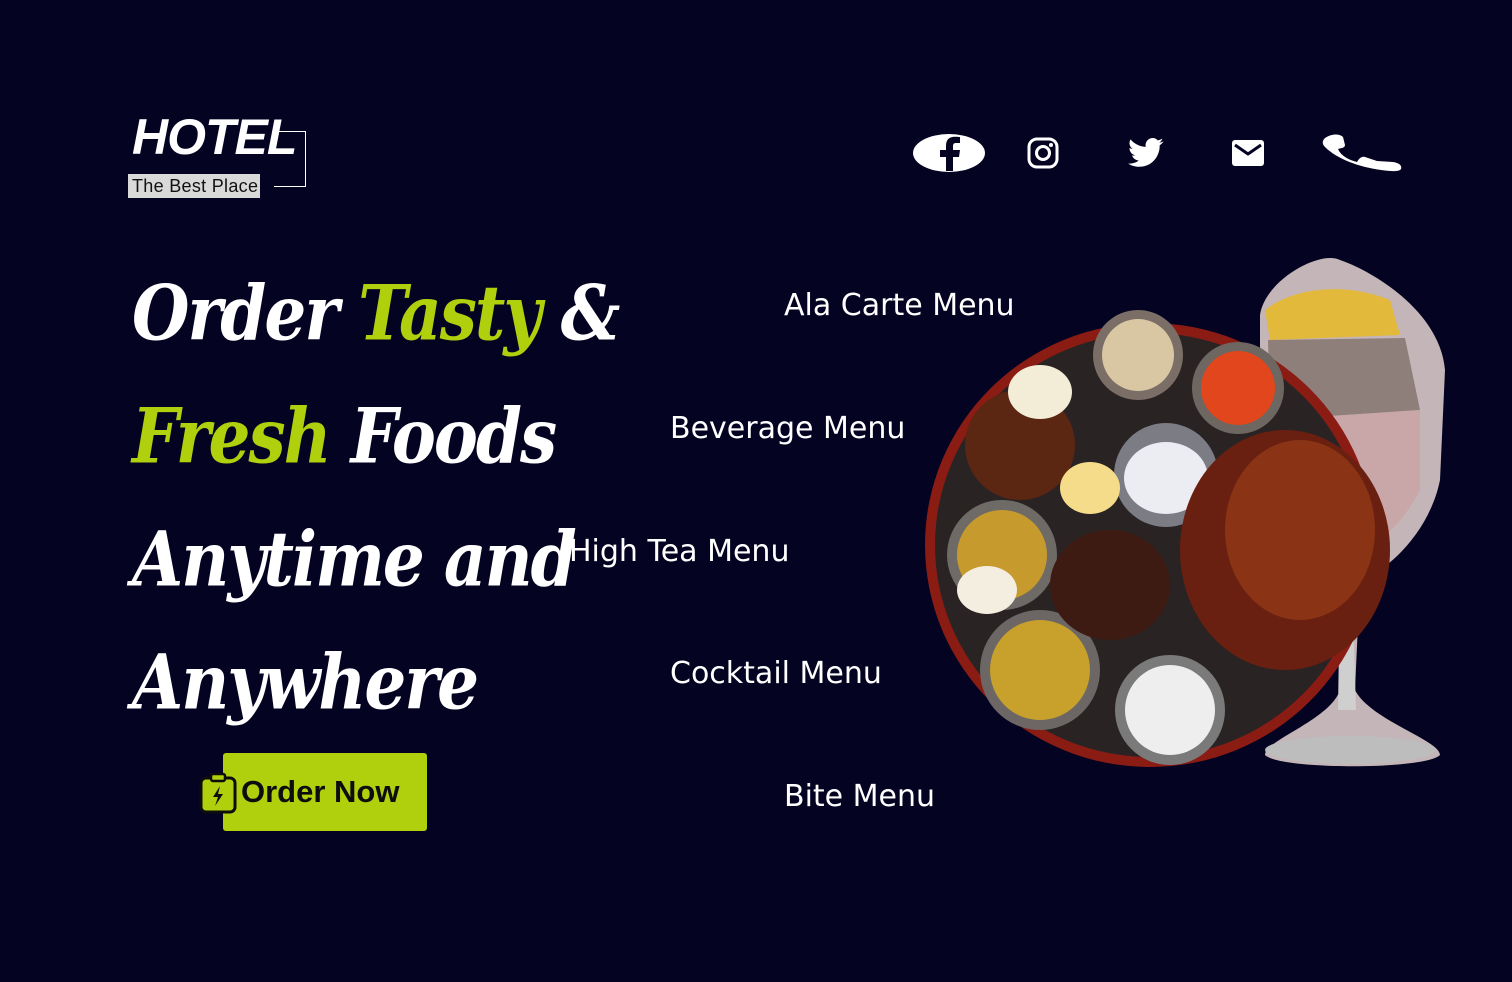 Image resolution: width=1512 pixels, height=982 pixels. Describe the element at coordinates (214, 137) in the screenshot. I see `brand-title: HOTEL` at that location.